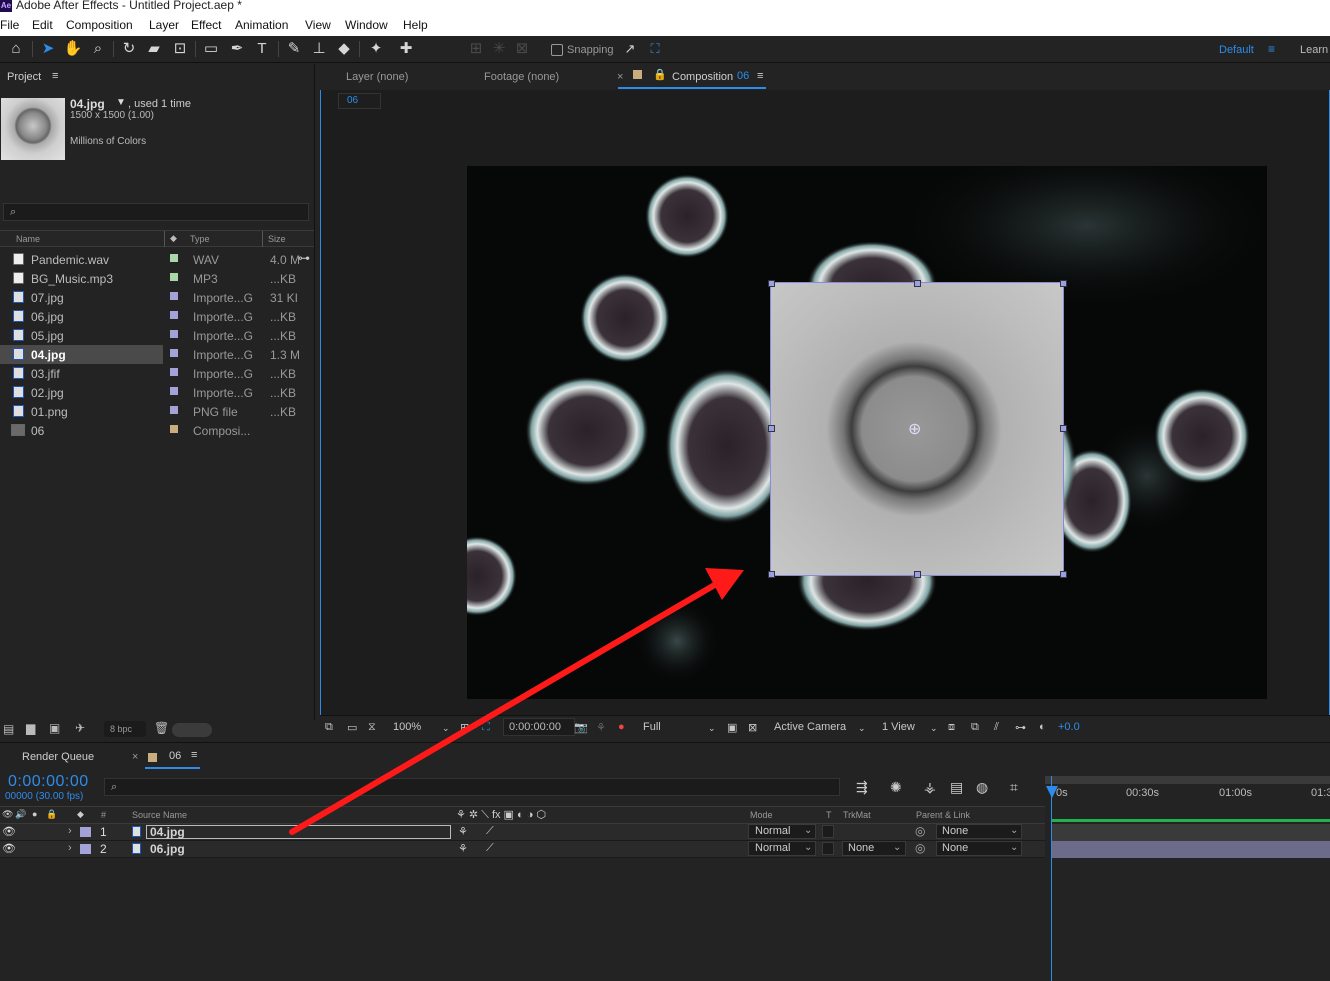  I want to click on brush-tool-icon: ✎, so click(294, 49).